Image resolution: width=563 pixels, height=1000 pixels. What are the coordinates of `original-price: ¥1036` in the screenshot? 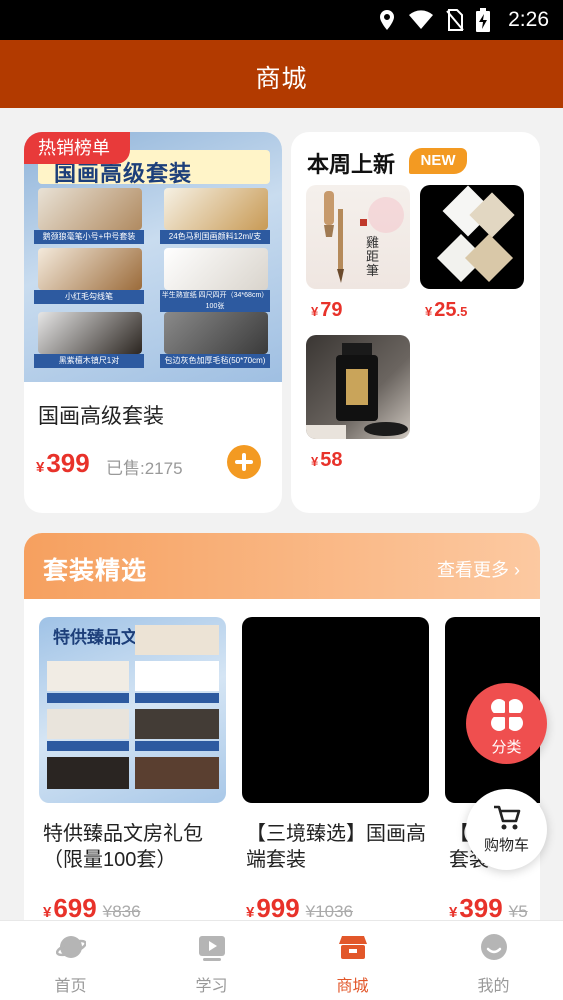 It's located at (329, 911).